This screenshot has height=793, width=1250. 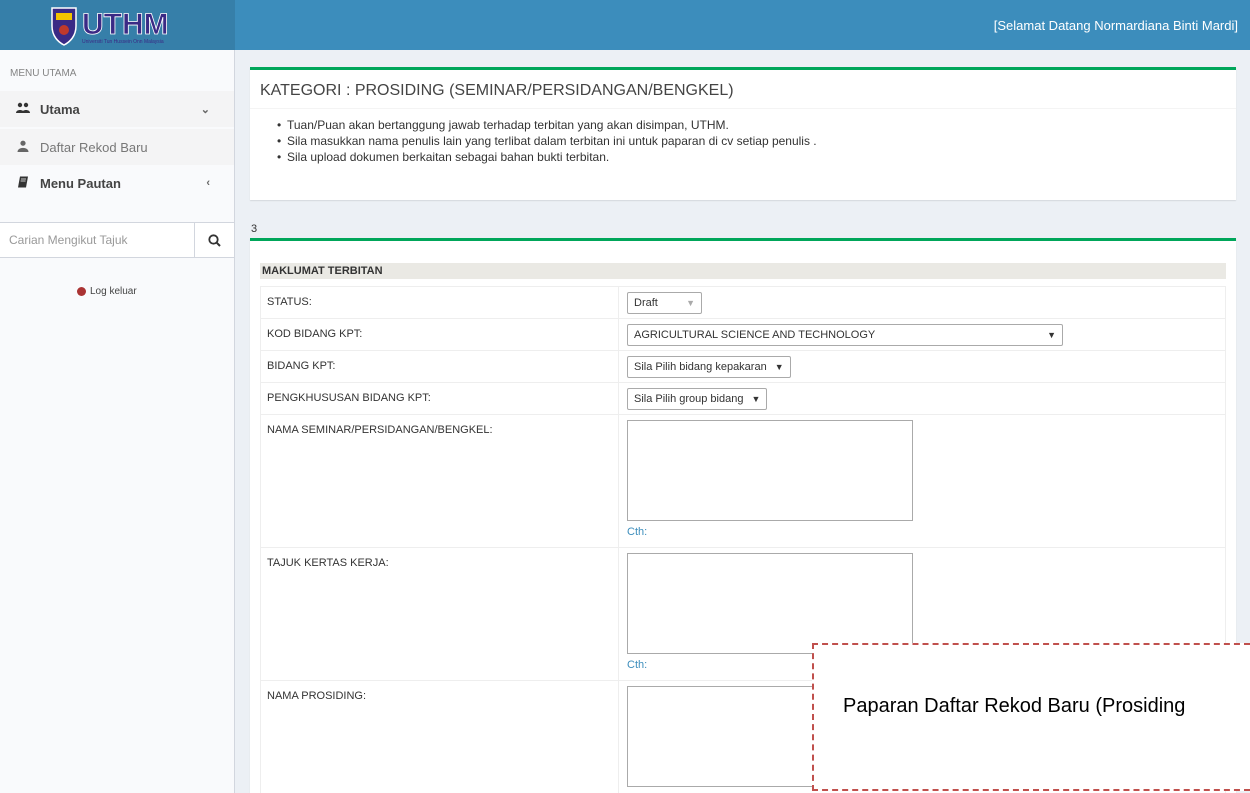 What do you see at coordinates (439, 736) in the screenshot?
I see `nama-prosiding-label: NAMA PROSIDING:` at bounding box center [439, 736].